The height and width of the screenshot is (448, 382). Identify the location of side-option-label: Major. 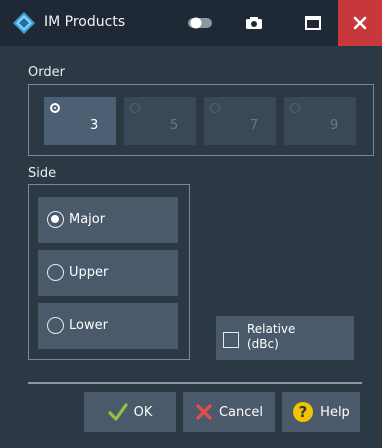
(87, 219).